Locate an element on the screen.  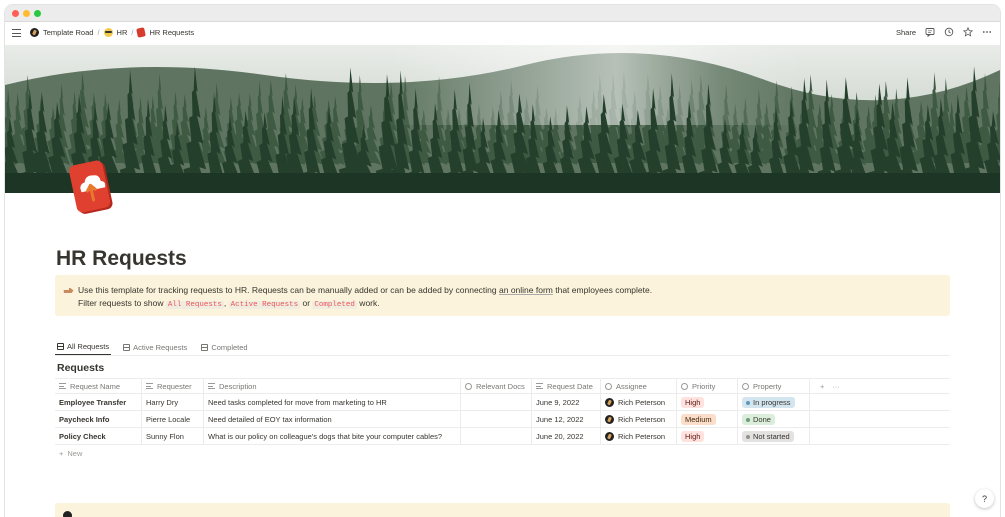
breadcrumb-item-template-road: Template Road is located at coordinates (61, 32).